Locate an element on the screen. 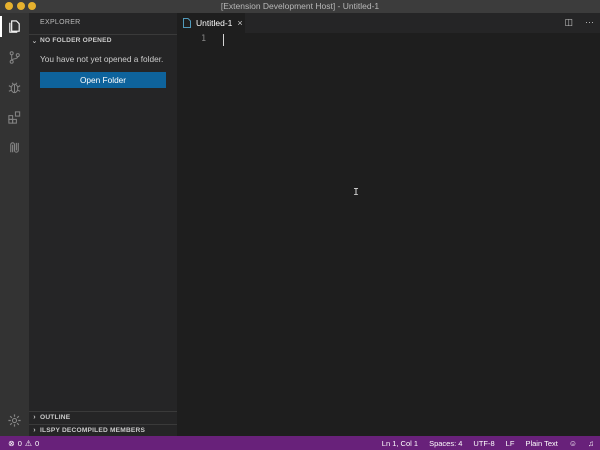 Image resolution: width=600 pixels, height=450 pixels. ilspy-section-header: › ILSPY DECOMPILED MEMBERS is located at coordinates (103, 430).